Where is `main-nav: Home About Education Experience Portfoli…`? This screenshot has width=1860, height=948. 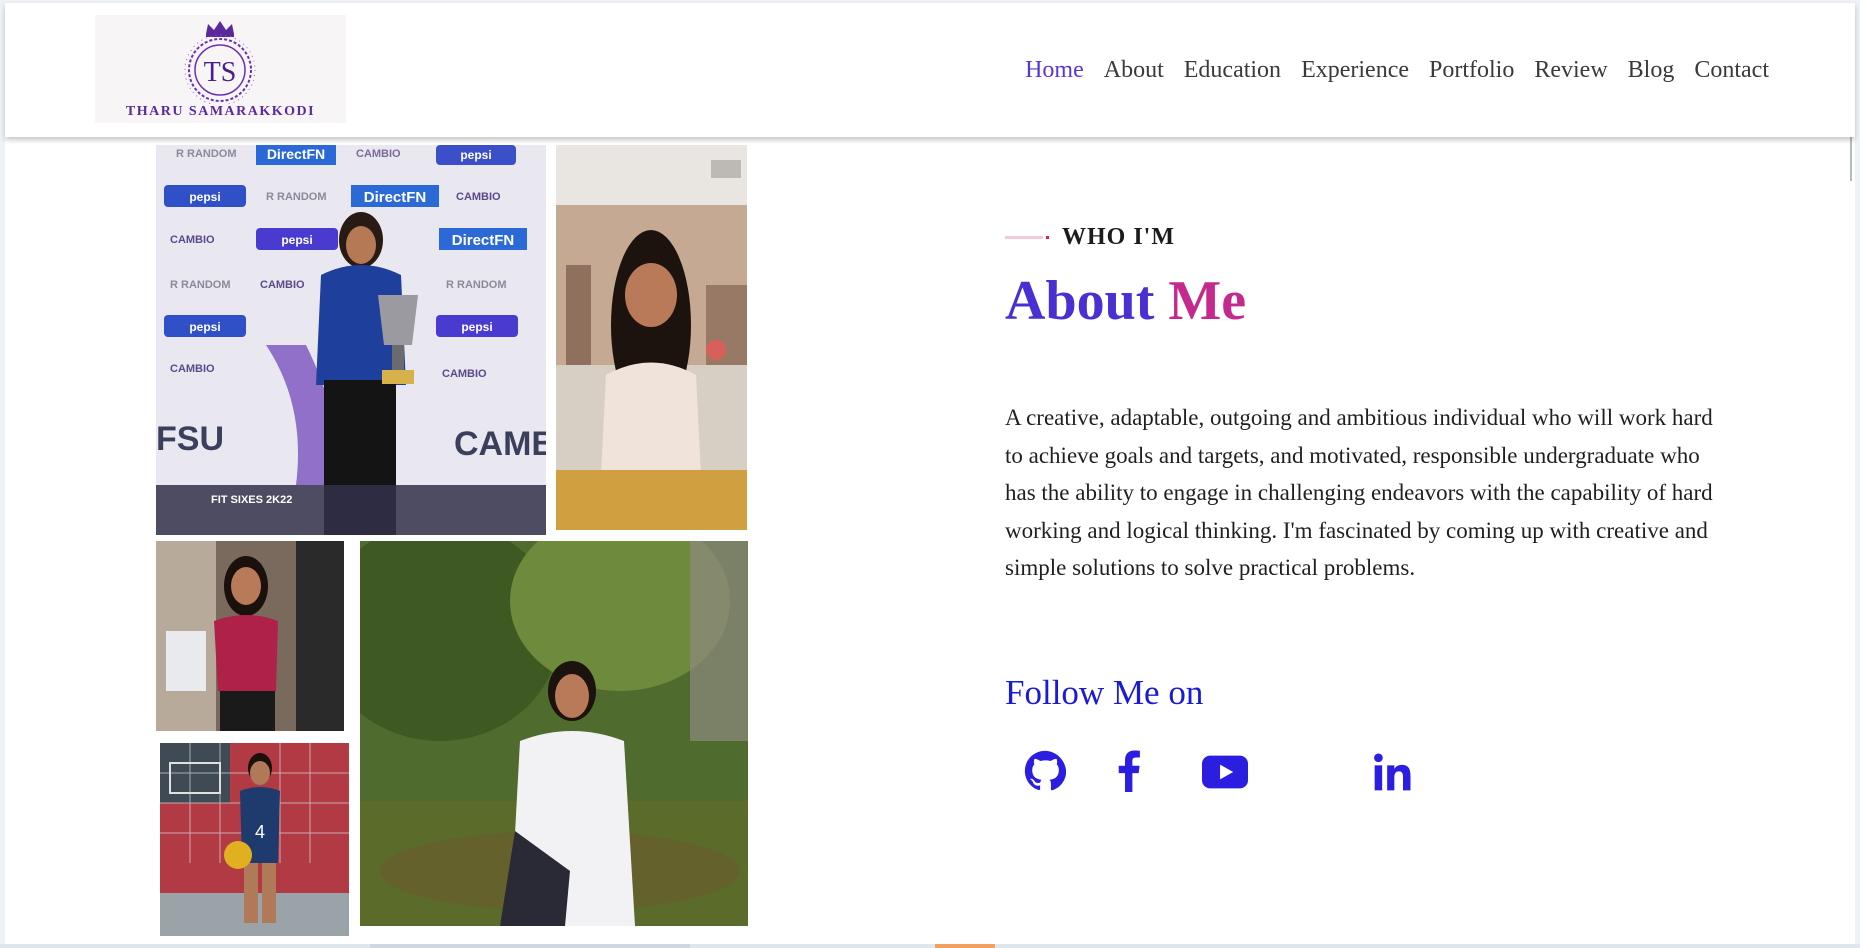
main-nav: Home About Education Experience Portfoli… is located at coordinates (1397, 70).